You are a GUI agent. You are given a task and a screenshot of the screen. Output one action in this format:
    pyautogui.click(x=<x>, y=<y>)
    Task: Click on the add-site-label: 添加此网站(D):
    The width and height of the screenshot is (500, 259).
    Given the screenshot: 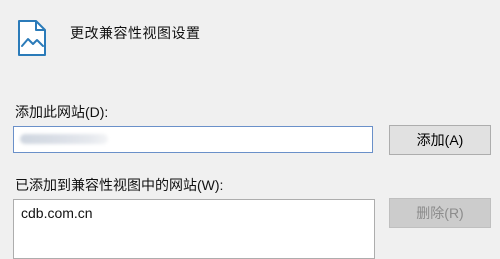 What is the action you would take?
    pyautogui.click(x=62, y=112)
    